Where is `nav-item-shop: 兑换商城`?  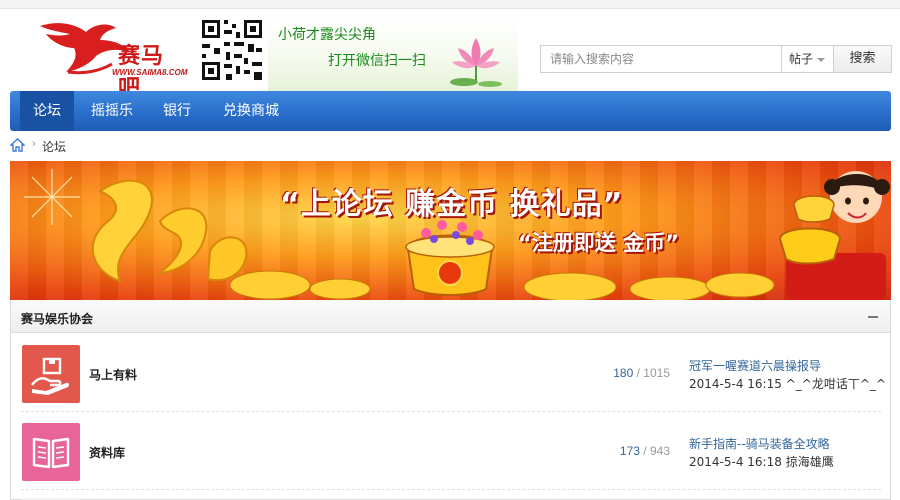
nav-item-shop: 兑换商城 is located at coordinates (251, 111).